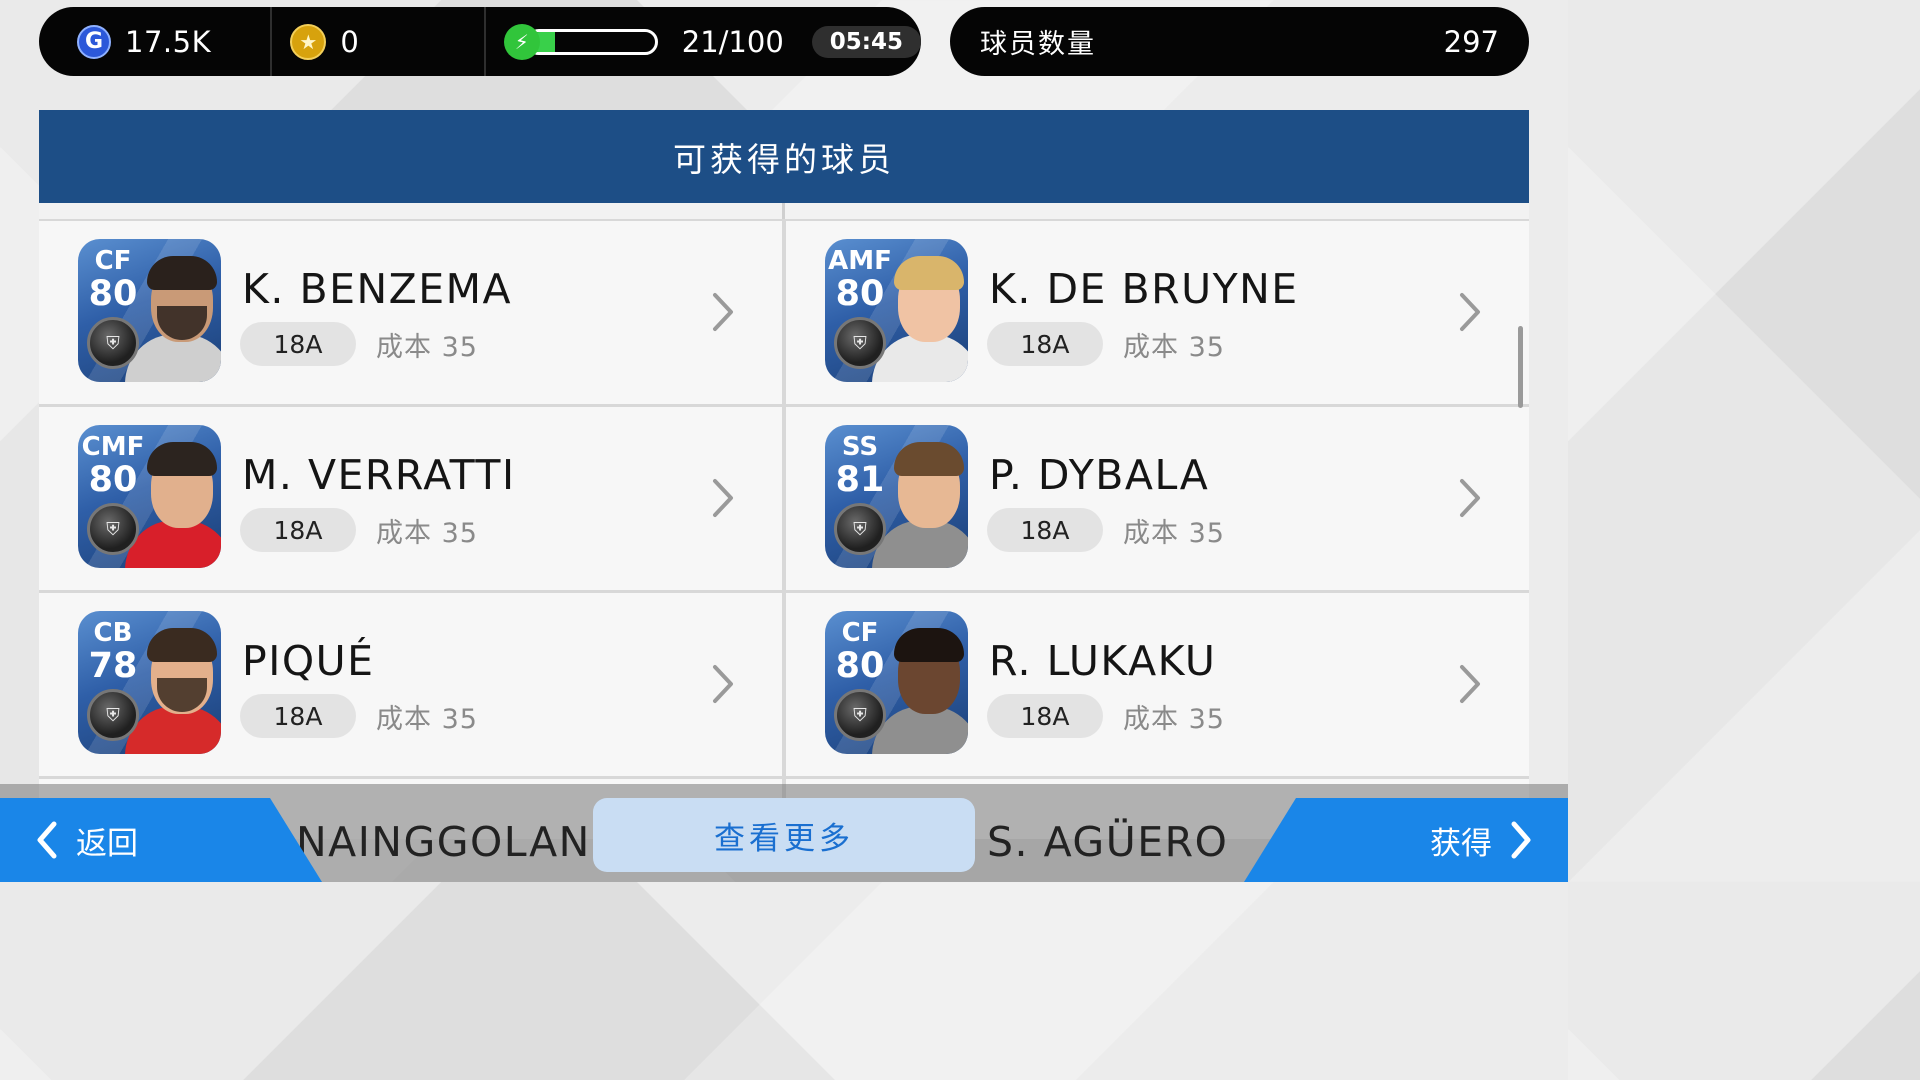  Describe the element at coordinates (866, 41) in the screenshot. I see `energy-timer: 05:45` at that location.